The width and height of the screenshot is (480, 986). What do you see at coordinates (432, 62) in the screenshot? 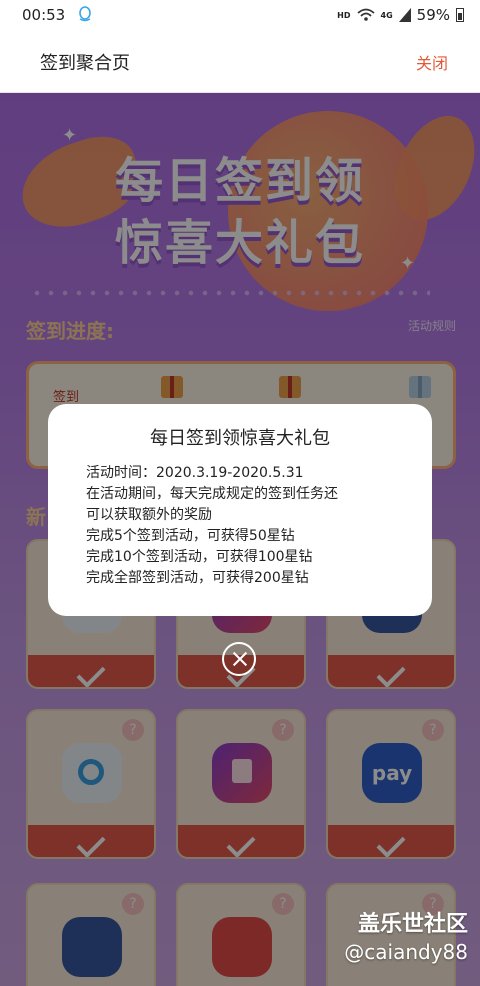
I see `close-button: 关闭` at bounding box center [432, 62].